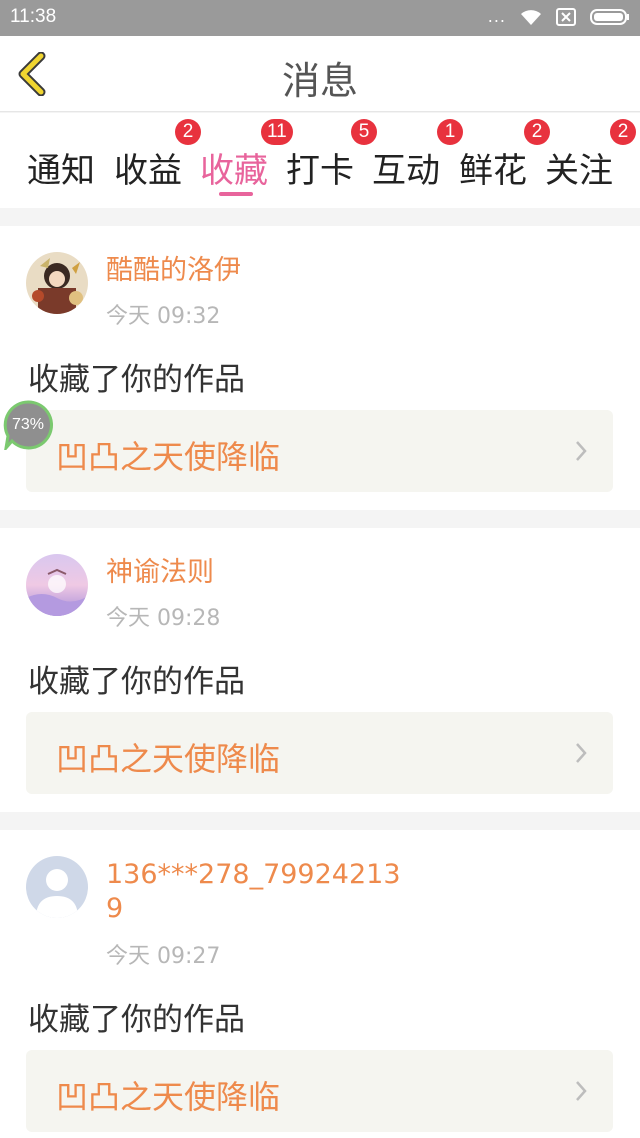 Image resolution: width=640 pixels, height=1138 pixels. Describe the element at coordinates (256, 573) in the screenshot. I see `username: 神谕法则` at that location.